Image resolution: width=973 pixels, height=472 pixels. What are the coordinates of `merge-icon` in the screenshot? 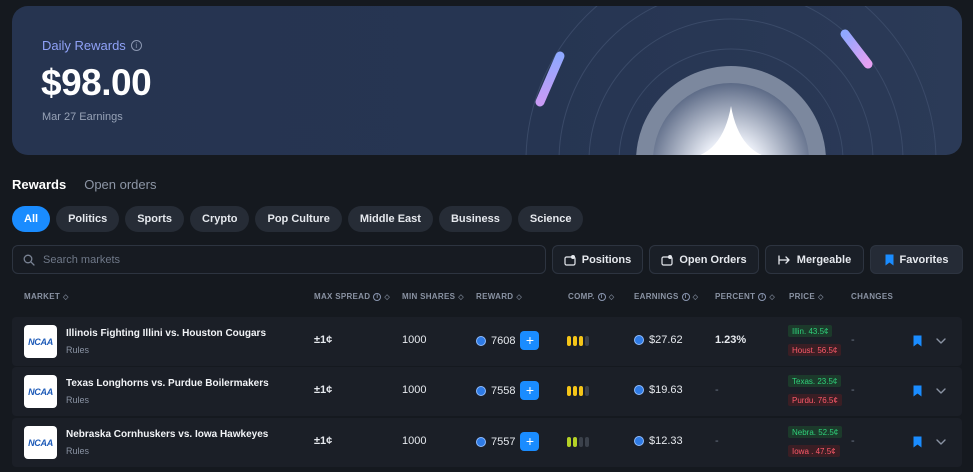 It's located at (784, 259).